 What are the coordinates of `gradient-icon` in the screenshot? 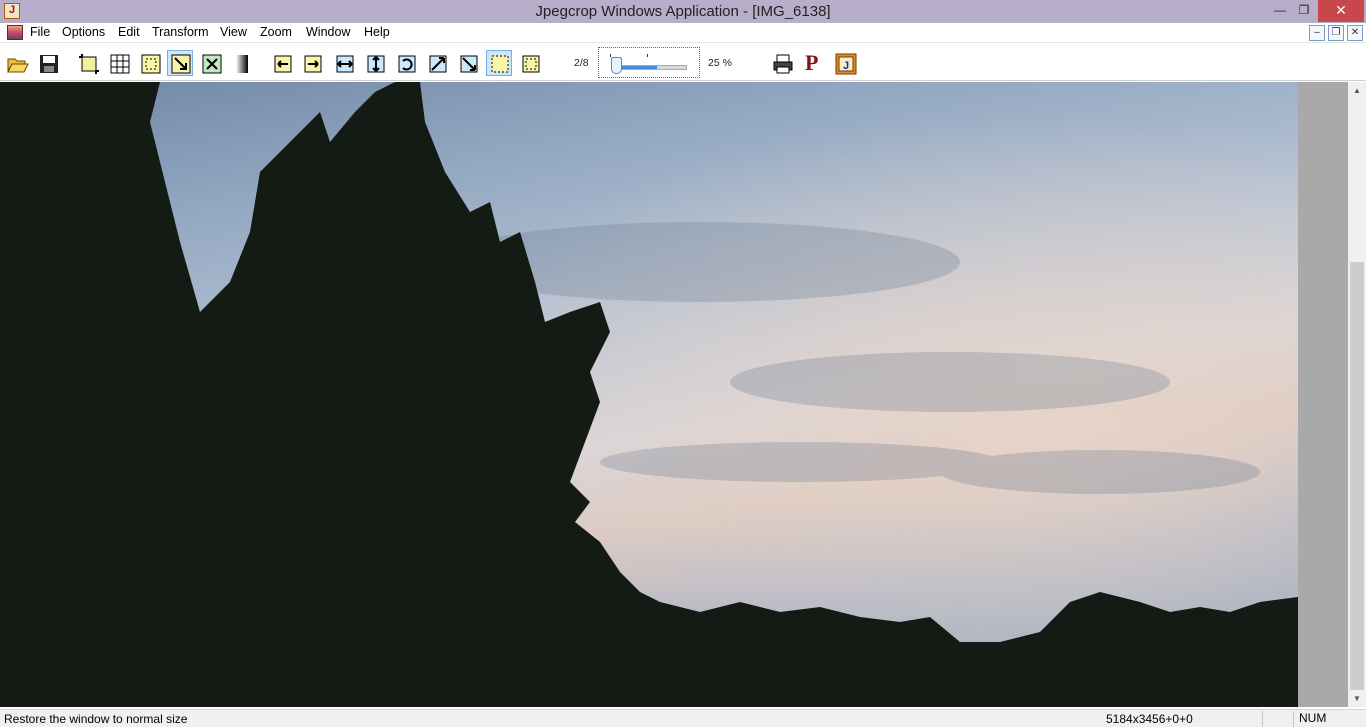 It's located at (242, 64).